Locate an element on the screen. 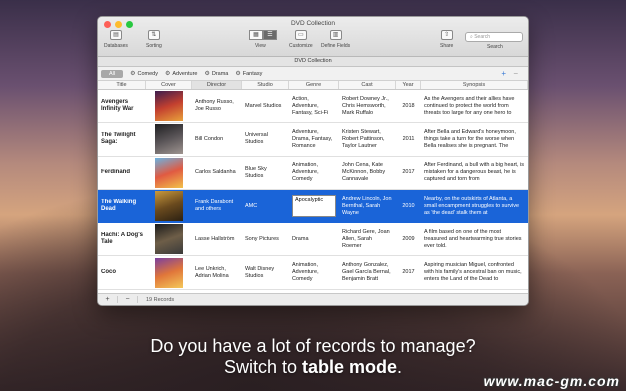 Image resolution: width=626 pixels, height=391 pixels. cell-director: Lee Unkrich, Adrian Molina is located at coordinates (212, 272).